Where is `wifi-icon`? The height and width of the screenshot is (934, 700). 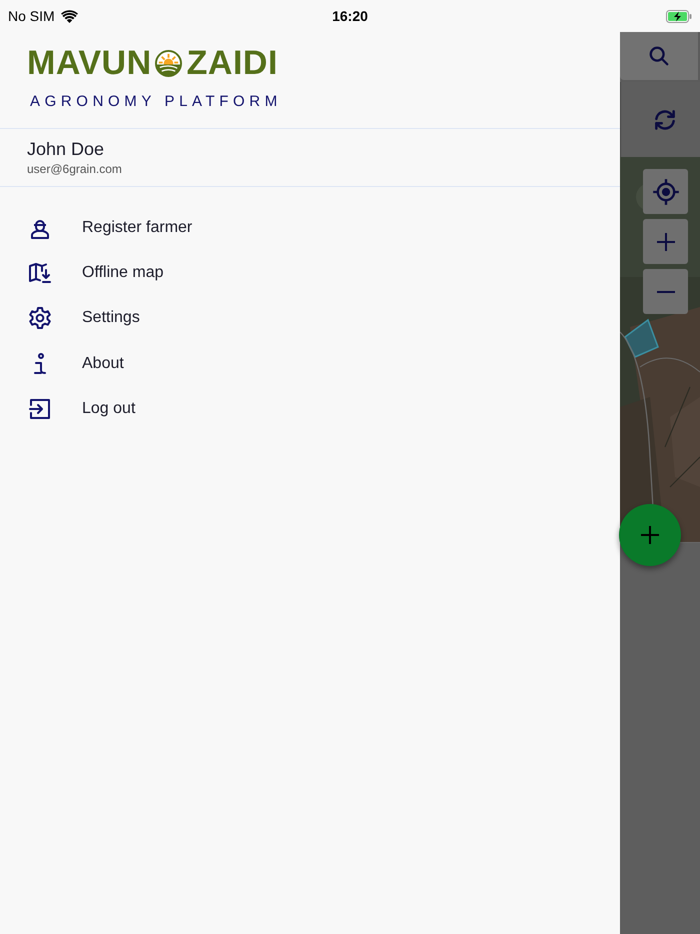
wifi-icon is located at coordinates (69, 16).